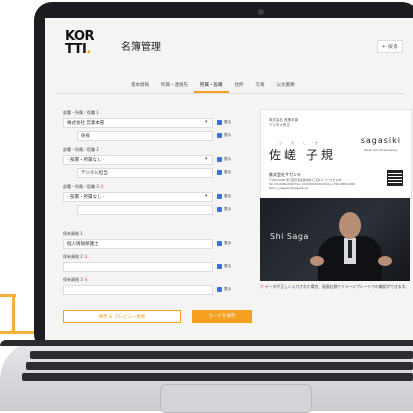  Describe the element at coordinates (219, 159) in the screenshot. I see `group2-select-checkbox` at that location.